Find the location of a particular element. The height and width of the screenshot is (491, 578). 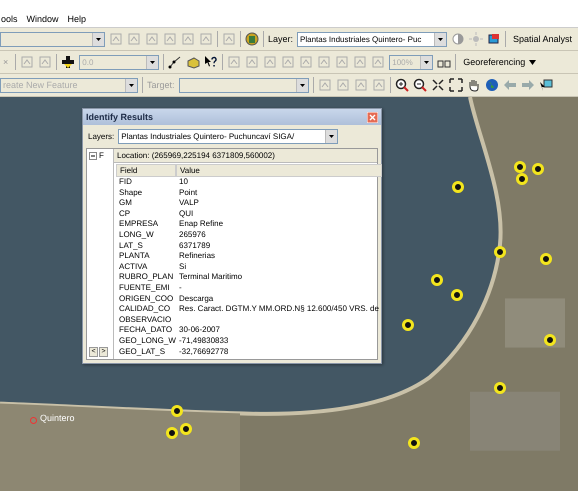

close-button is located at coordinates (372, 117).